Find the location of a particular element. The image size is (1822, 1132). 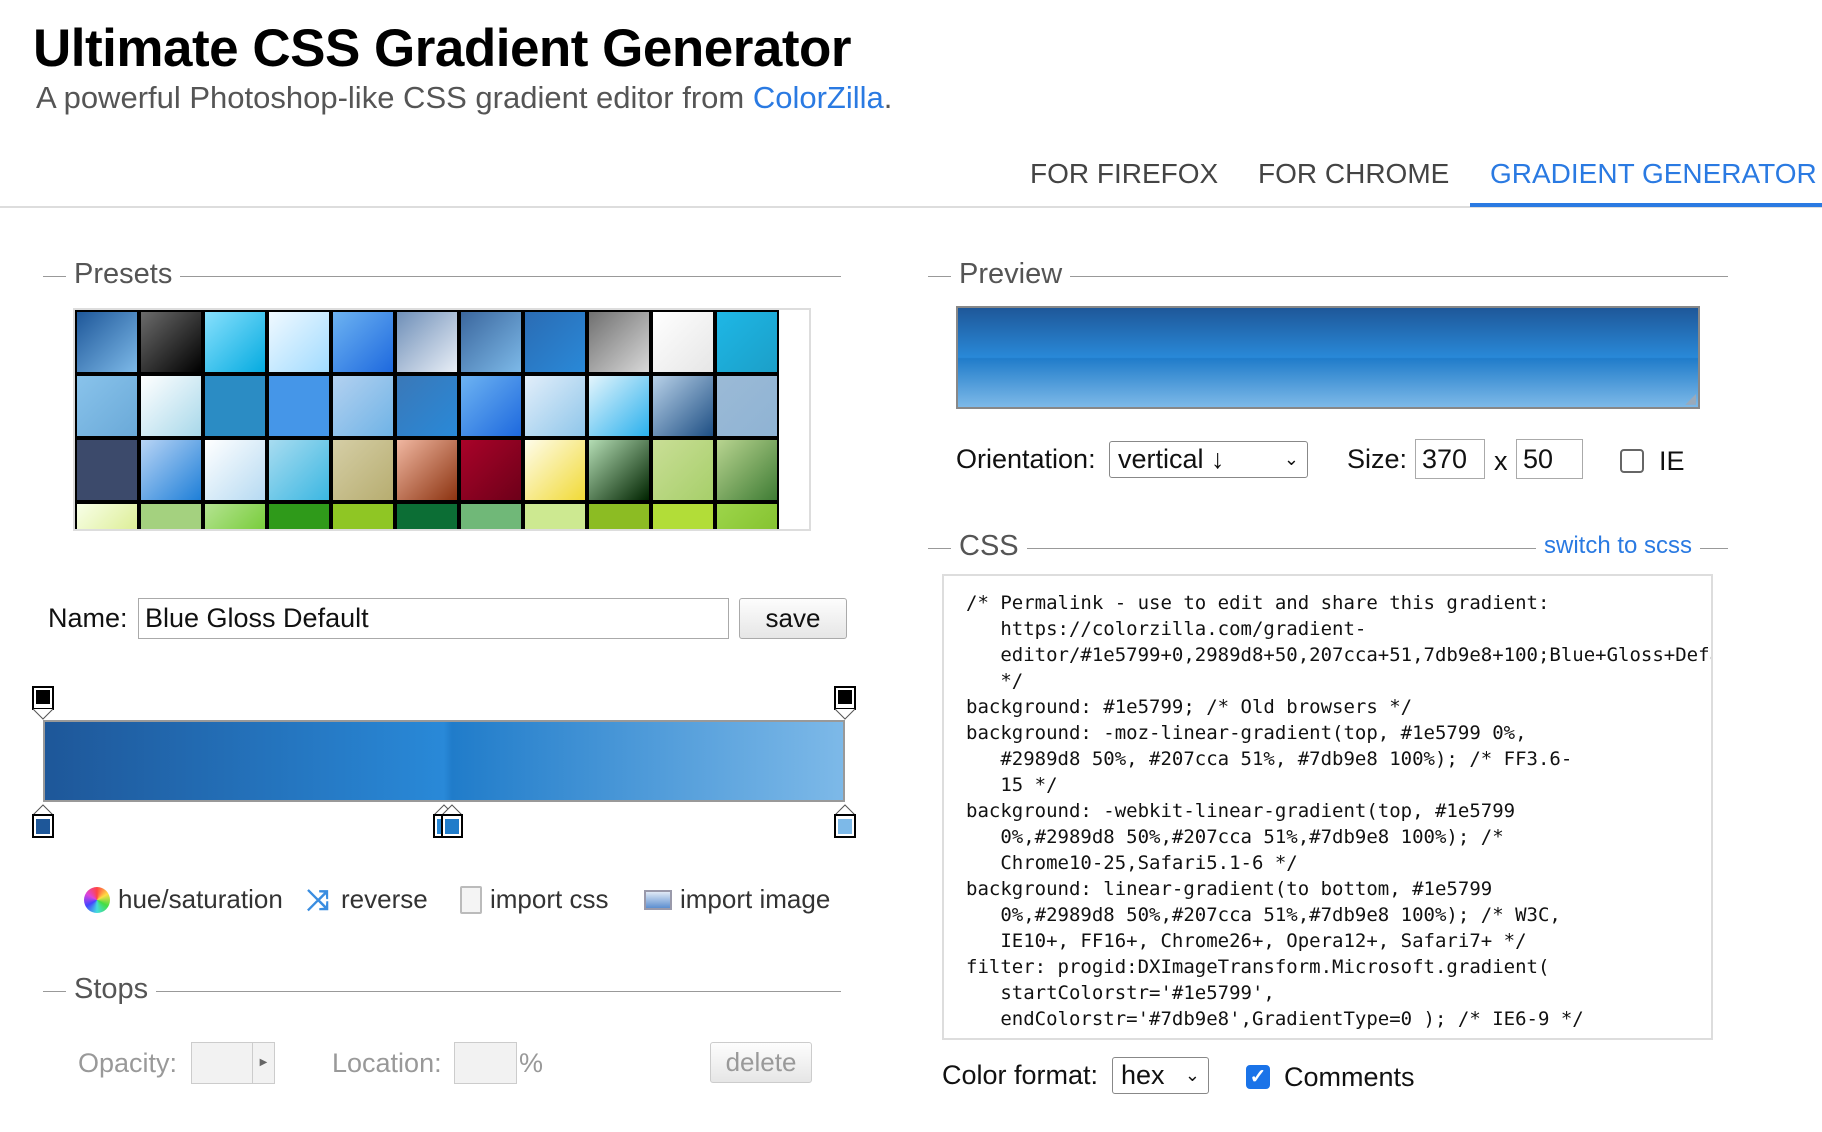

color-format-select: hex ⌄ is located at coordinates (1160, 1075).